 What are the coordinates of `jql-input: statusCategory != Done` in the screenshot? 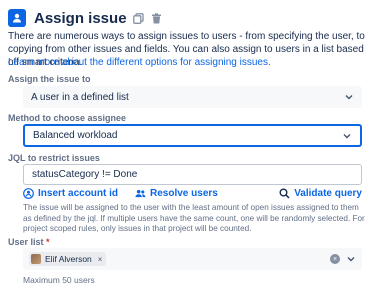 It's located at (192, 174).